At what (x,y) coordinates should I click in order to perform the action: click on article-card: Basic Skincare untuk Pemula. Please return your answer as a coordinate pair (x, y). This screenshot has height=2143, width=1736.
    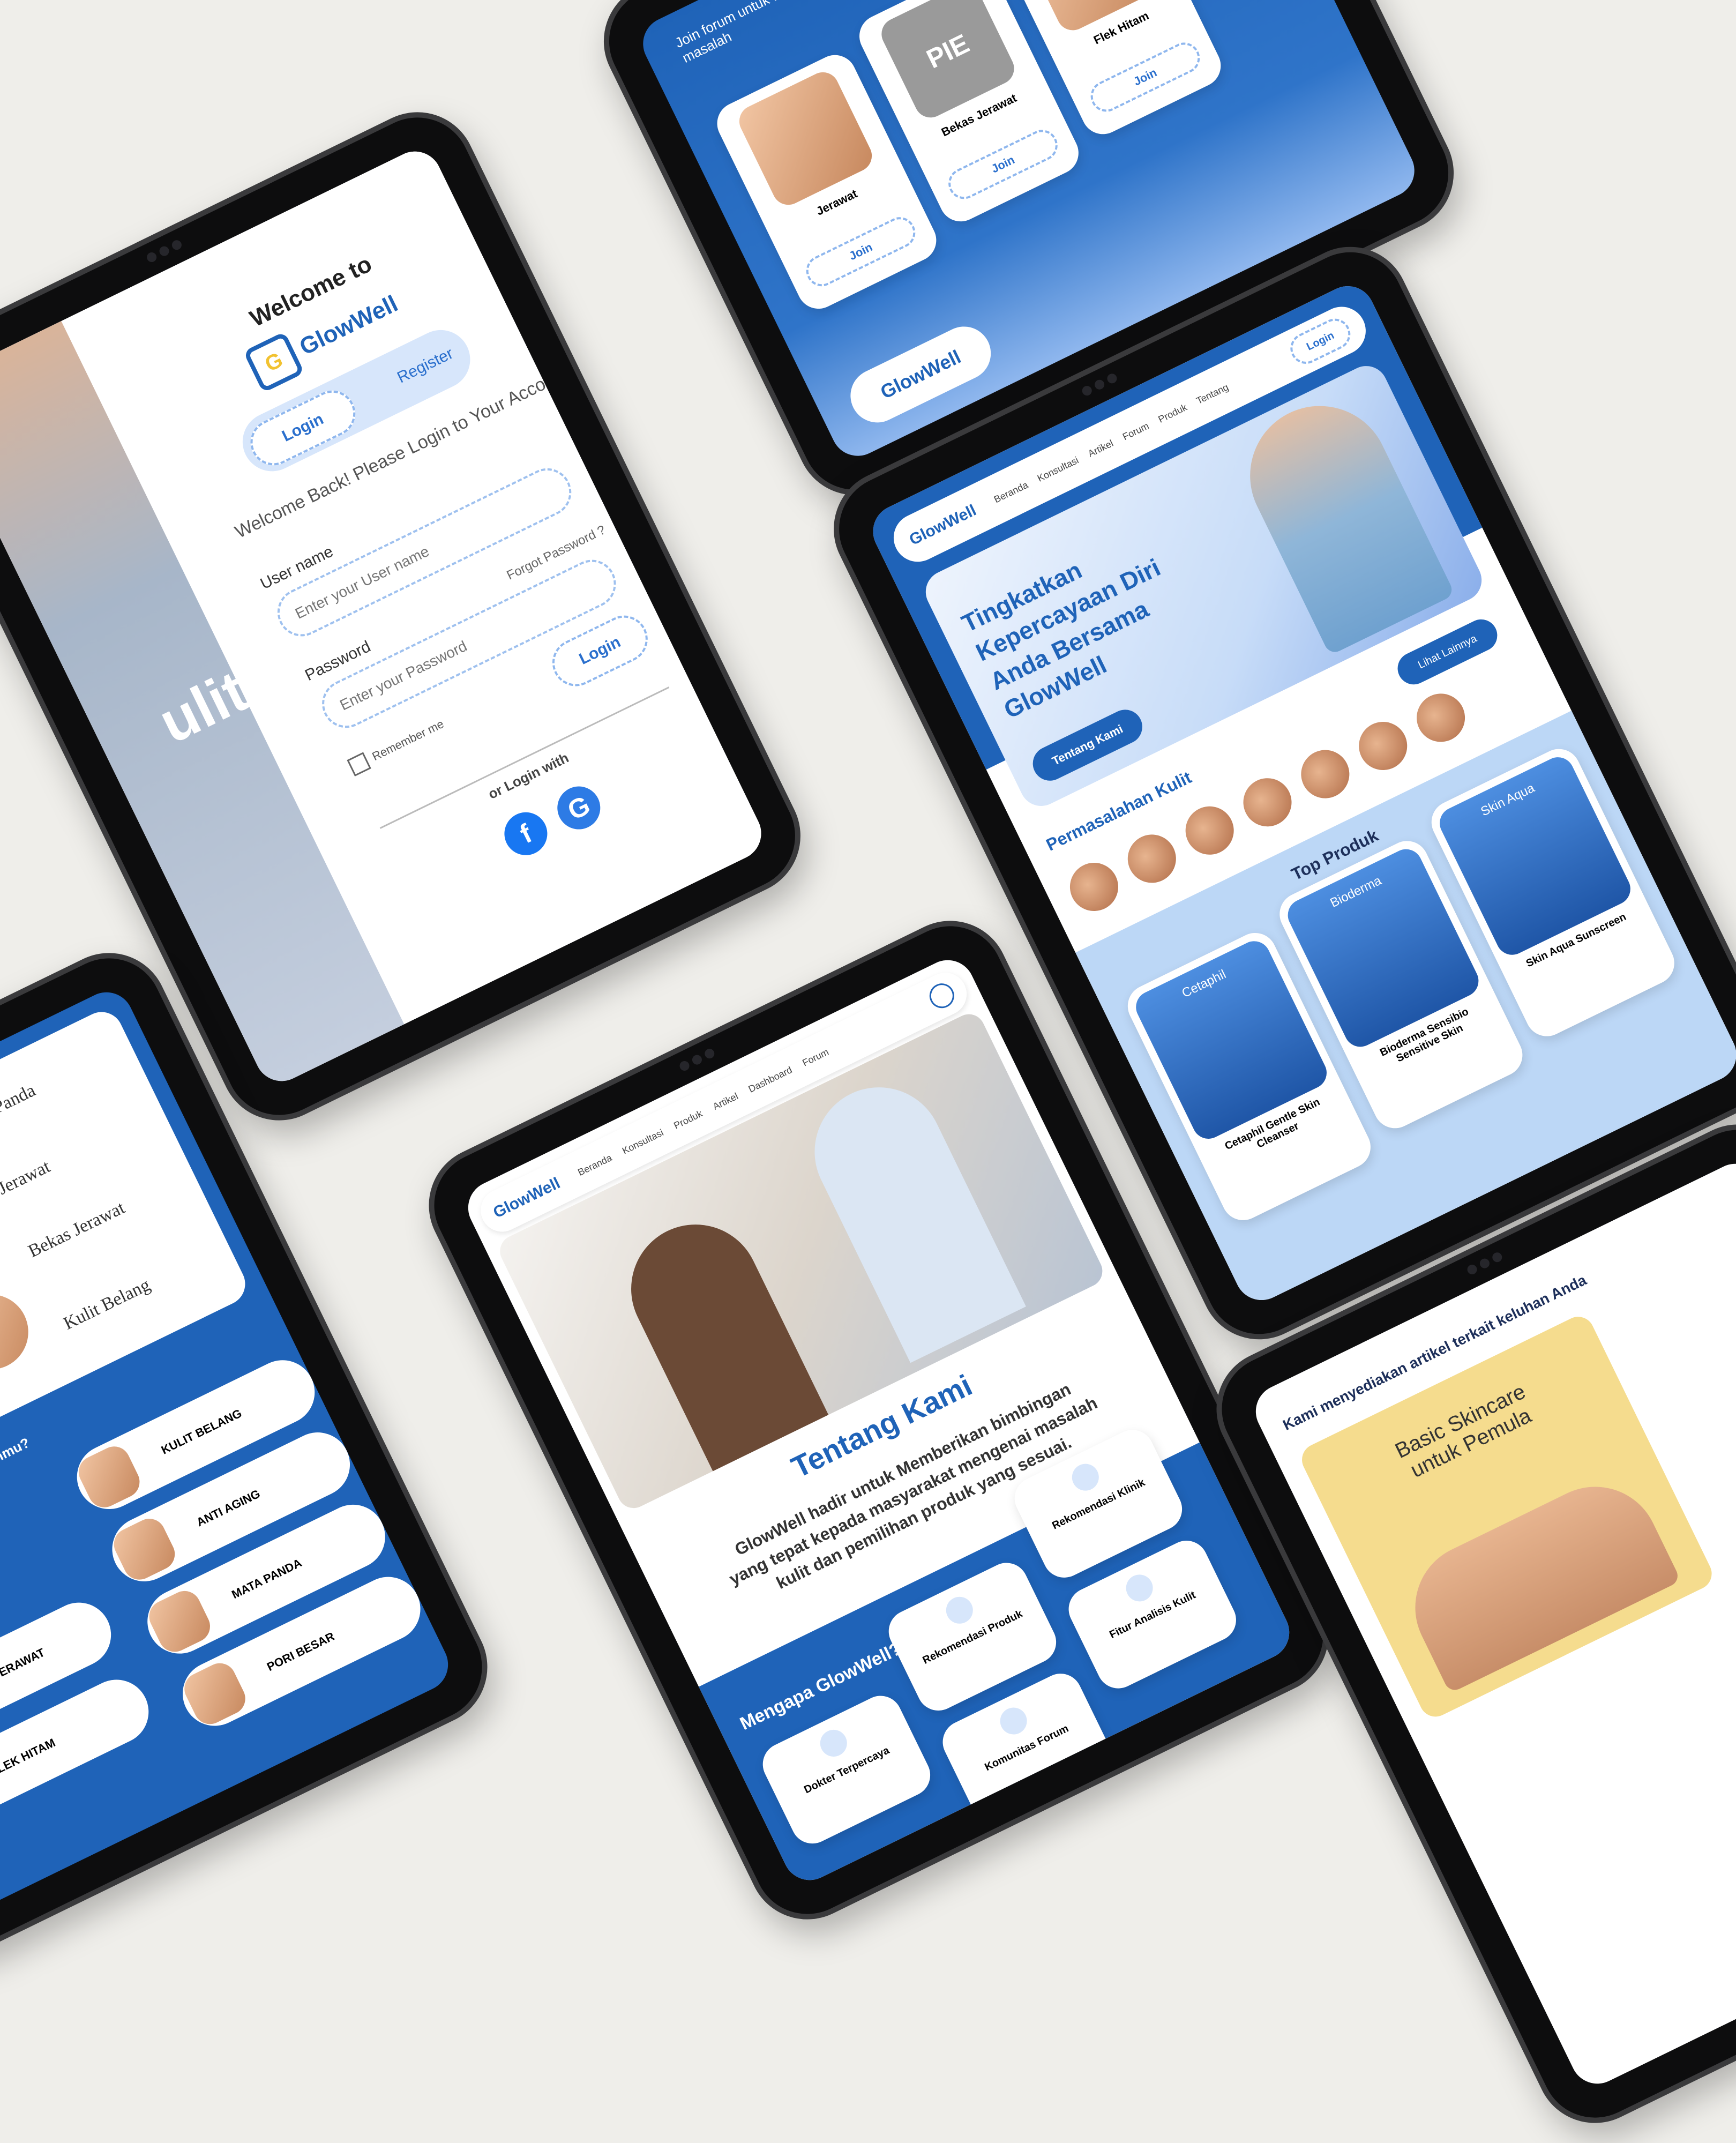
    Looking at the image, I should click on (1506, 1516).